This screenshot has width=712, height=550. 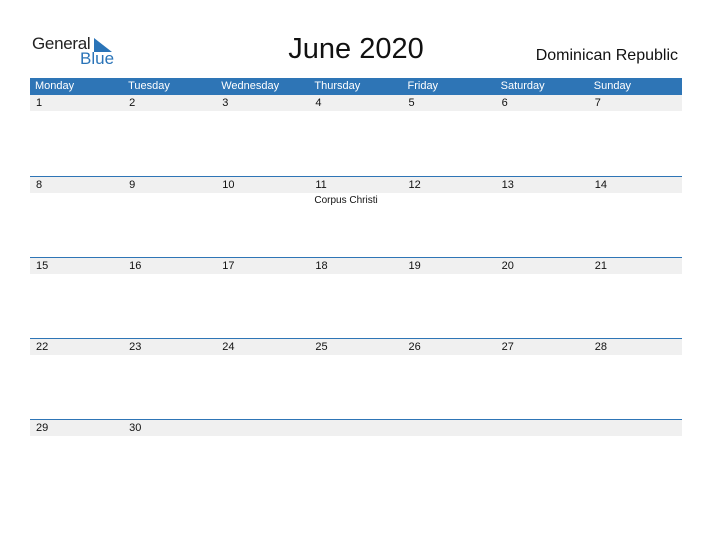 What do you see at coordinates (55, 86) in the screenshot?
I see `weekday-monday: Monday` at bounding box center [55, 86].